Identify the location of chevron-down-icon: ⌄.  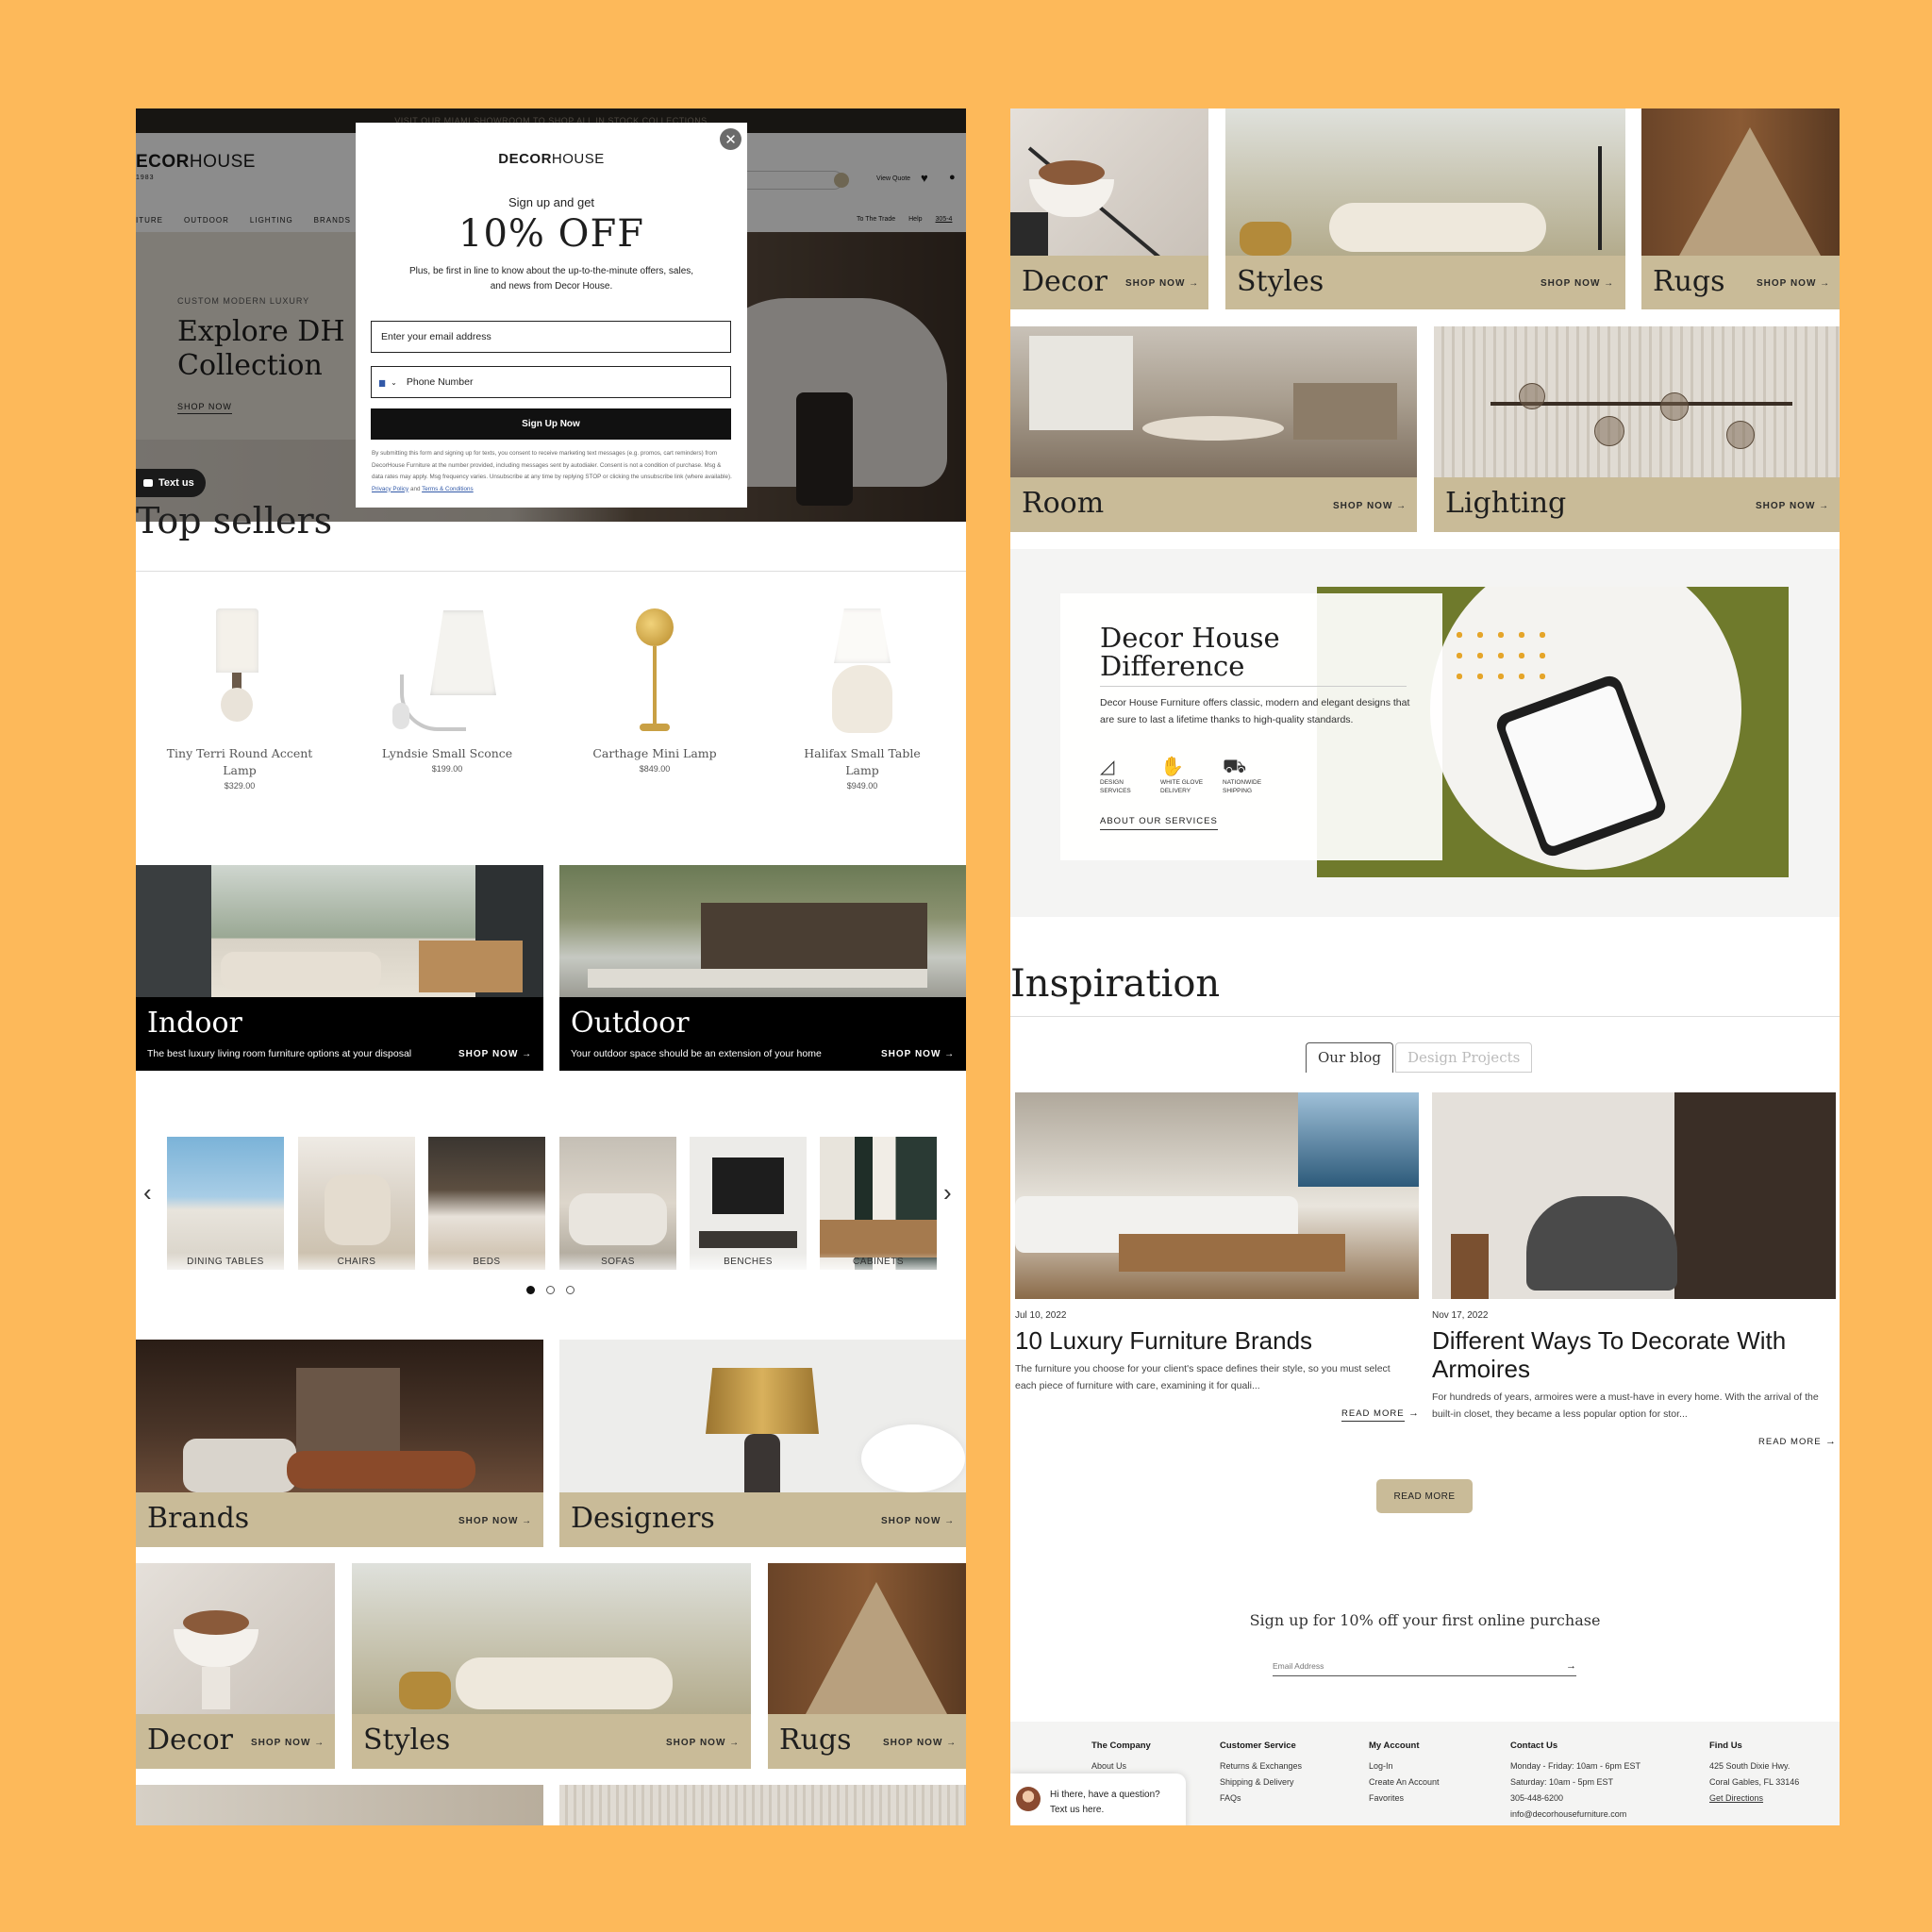
(394, 383).